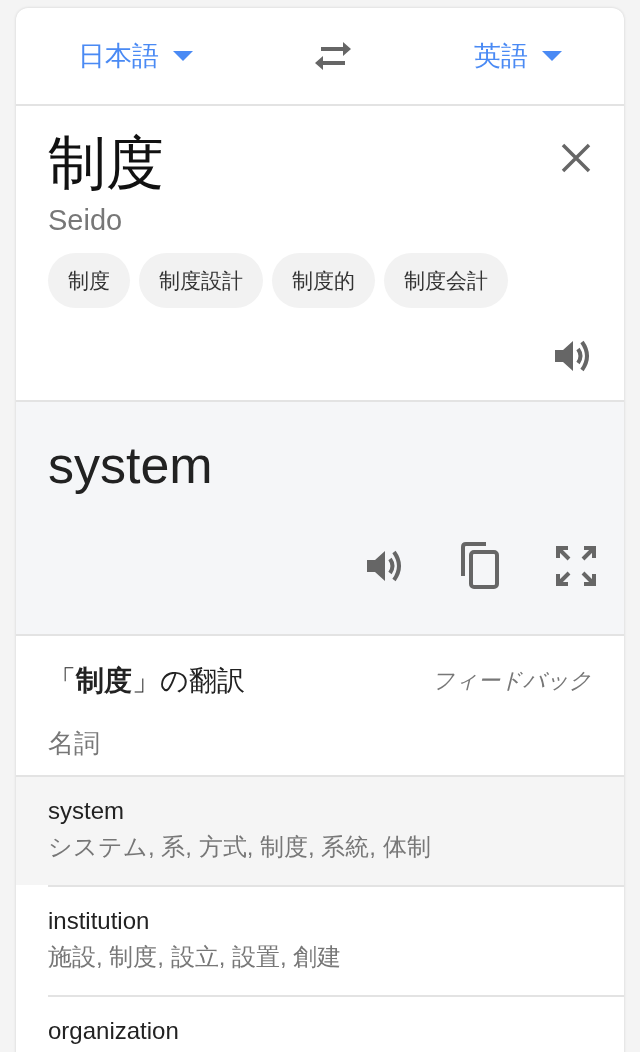 This screenshot has height=1052, width=640. Describe the element at coordinates (240, 847) in the screenshot. I see `back-translations: システム, 系, 方式, 制度, 系統, 体制` at that location.